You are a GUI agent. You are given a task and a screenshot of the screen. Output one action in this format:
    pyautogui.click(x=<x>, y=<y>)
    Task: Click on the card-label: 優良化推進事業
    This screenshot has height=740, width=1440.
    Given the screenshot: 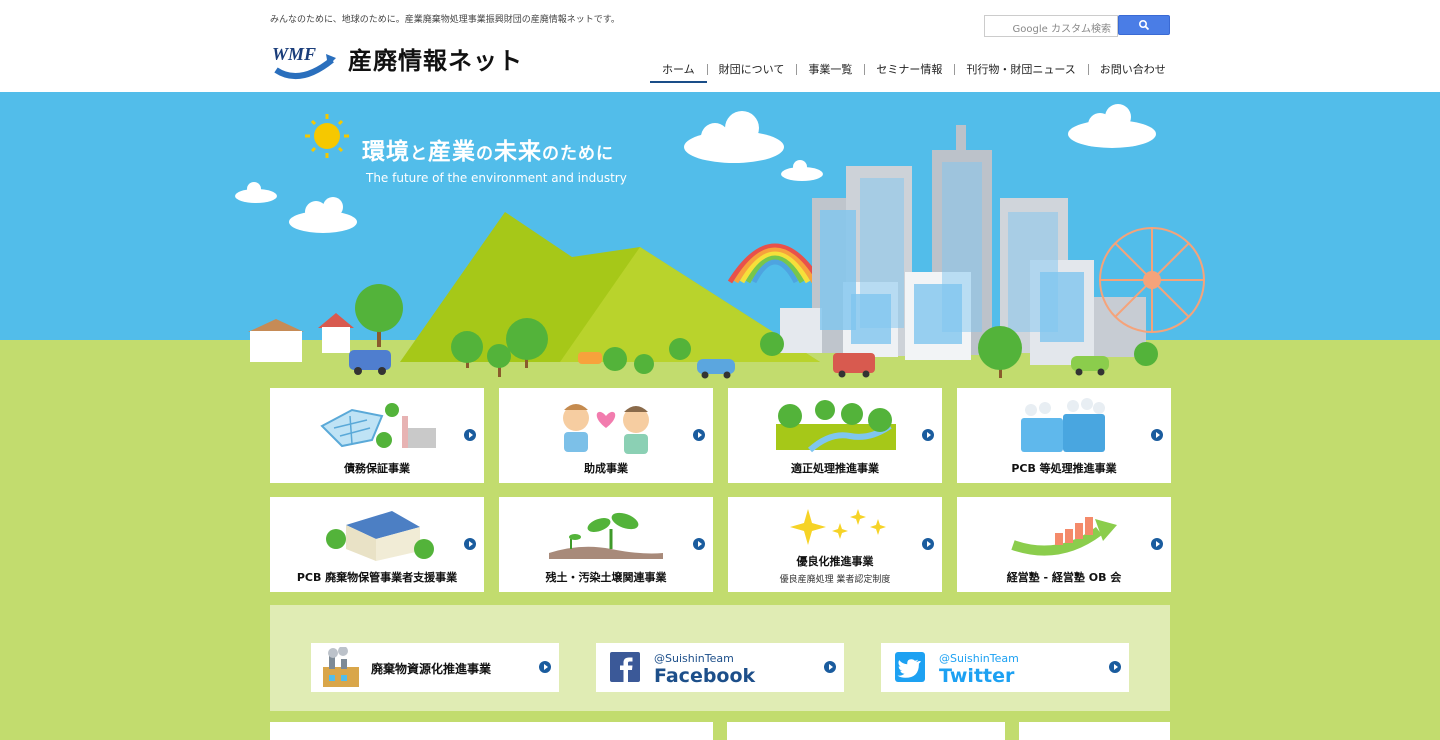 What is the action you would take?
    pyautogui.click(x=835, y=561)
    